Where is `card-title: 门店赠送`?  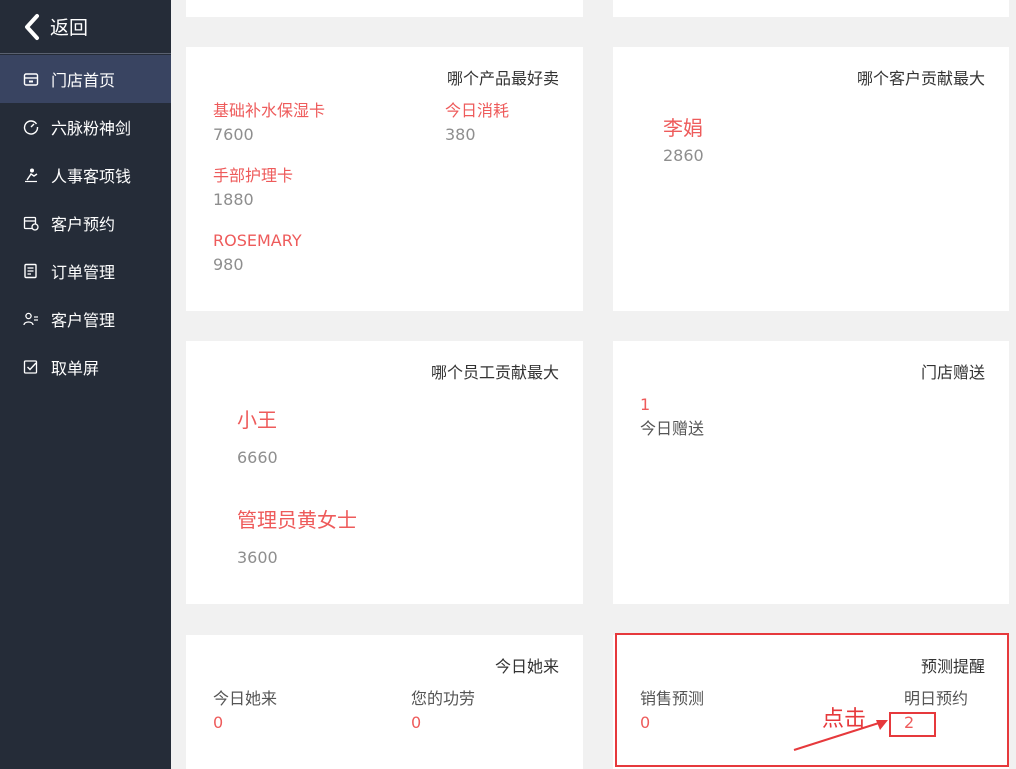
card-title: 门店赠送 is located at coordinates (952, 372).